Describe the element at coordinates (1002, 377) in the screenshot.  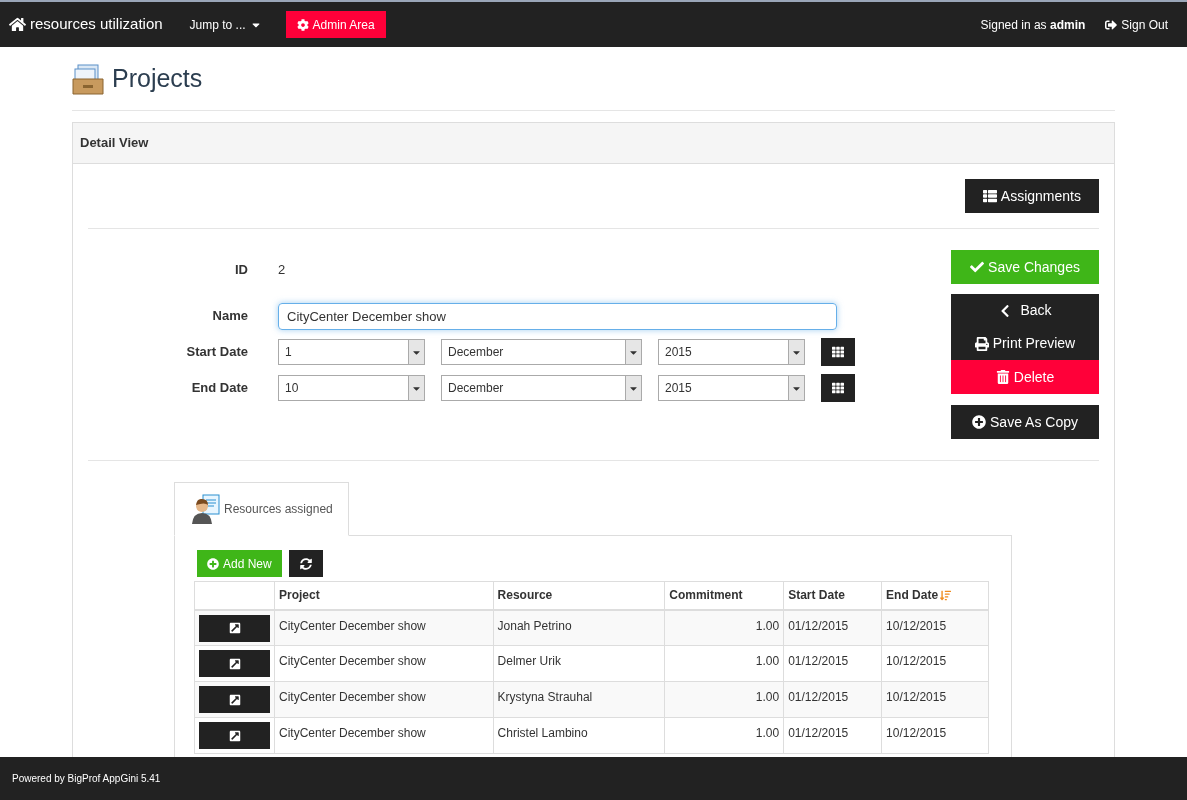
I see `trash-icon` at that location.